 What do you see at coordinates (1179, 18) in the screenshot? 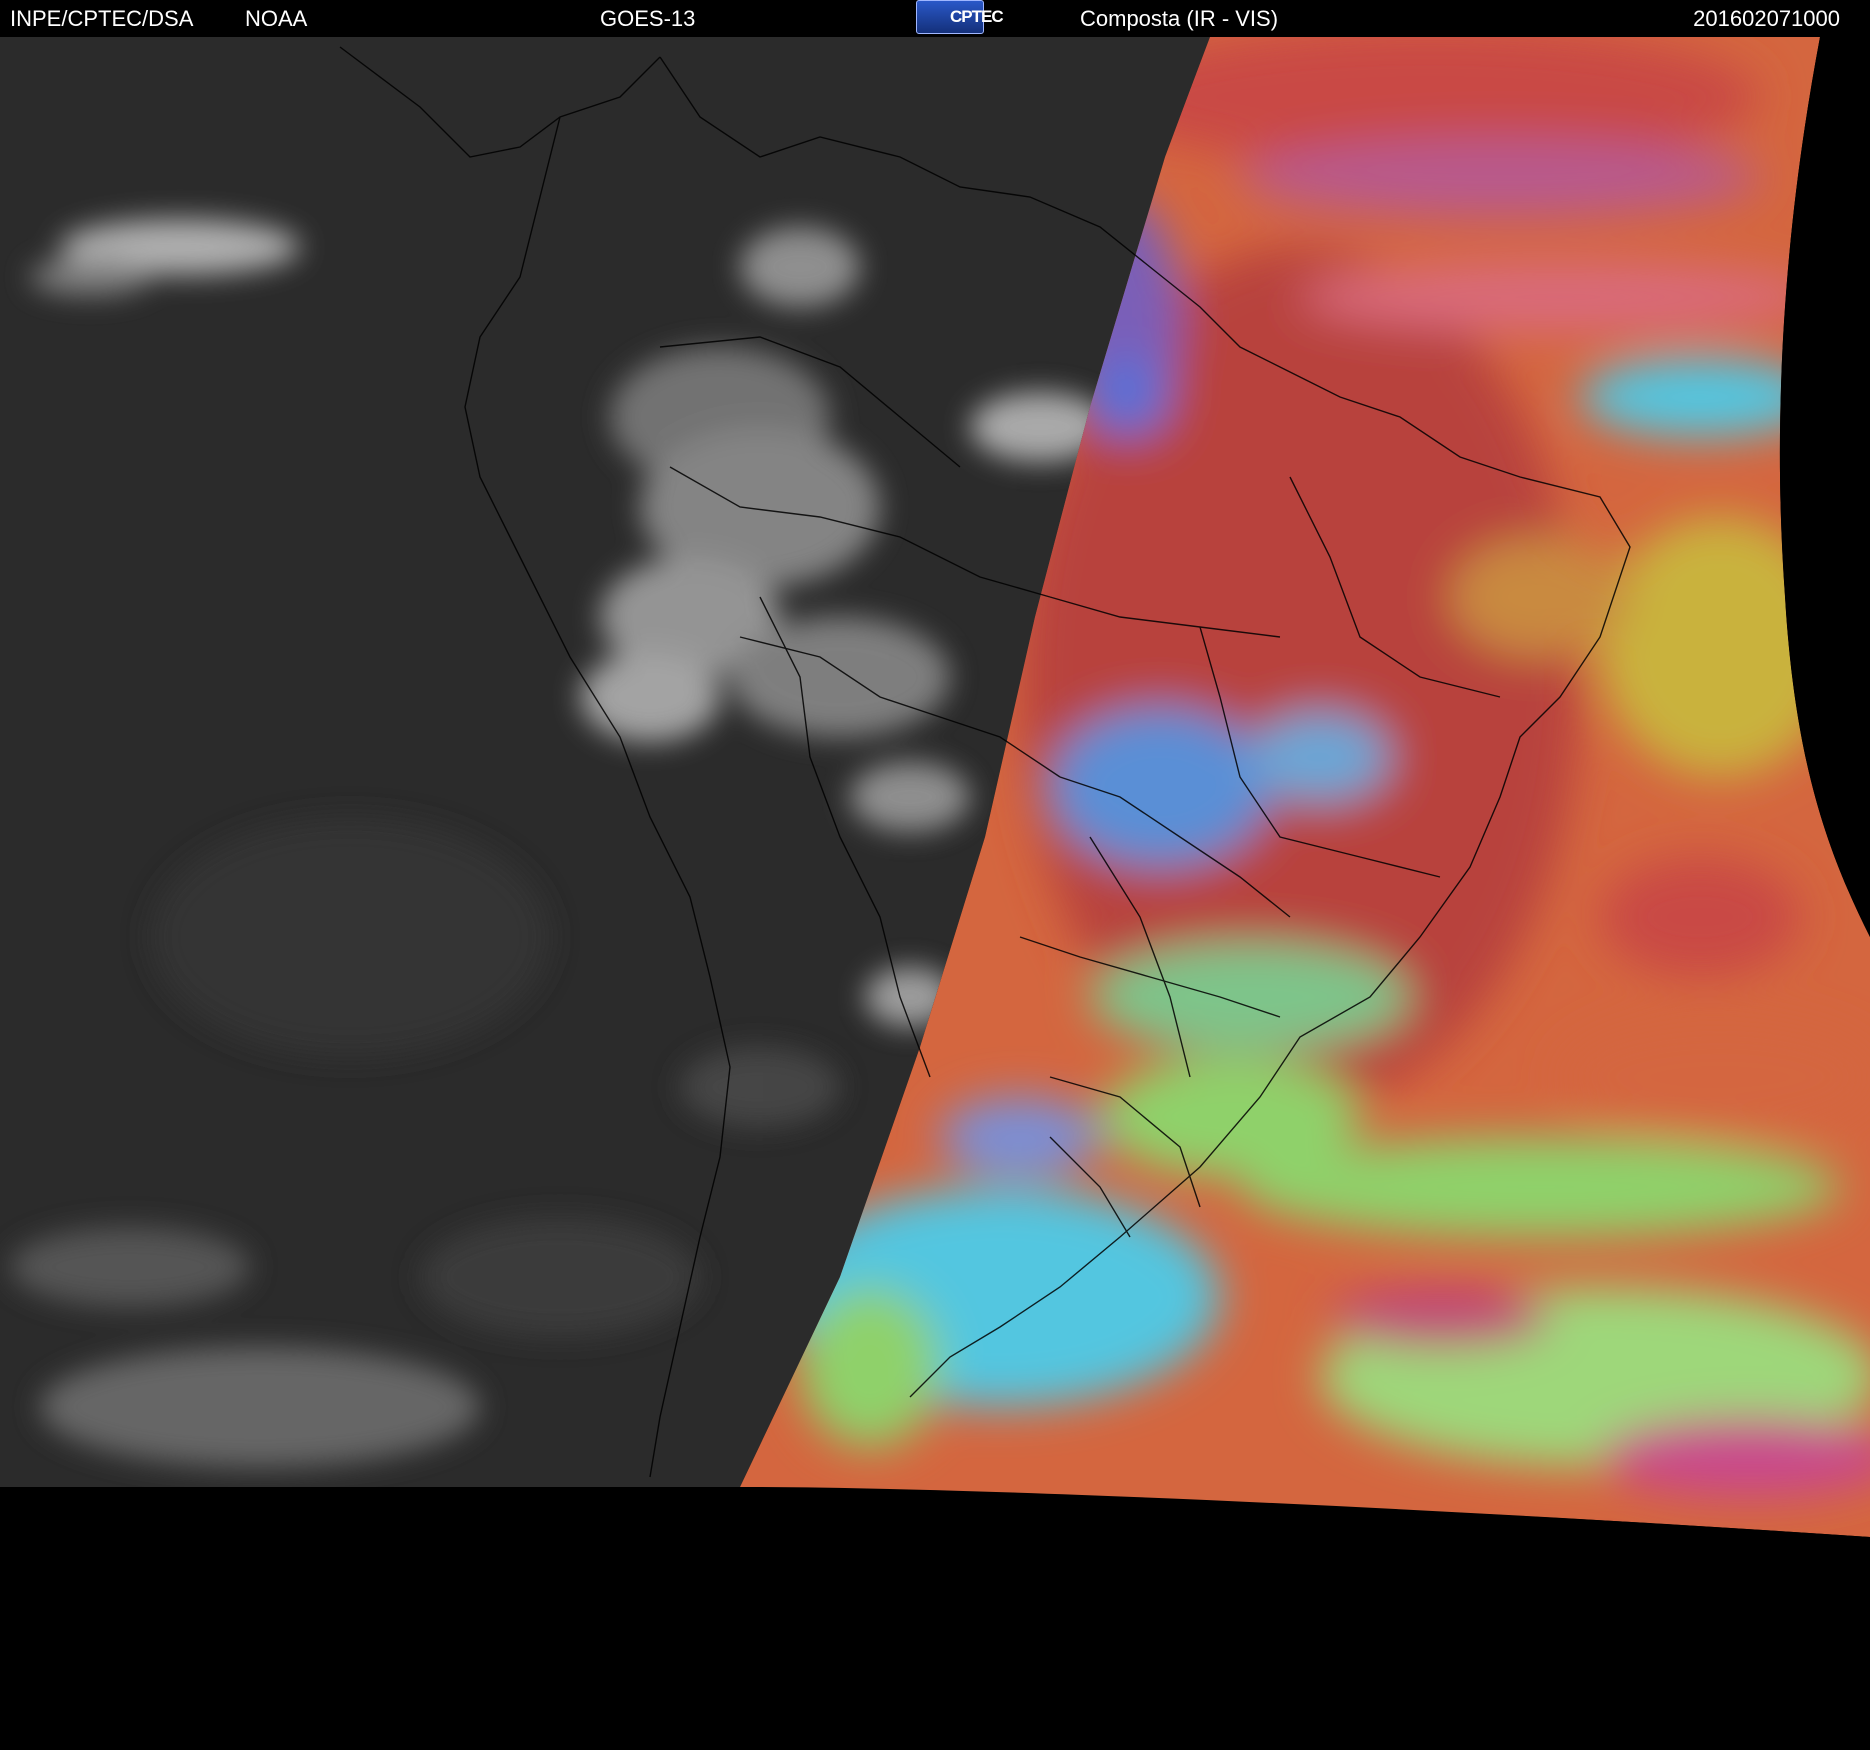
I see `product-label: Composta (IR - VIS)` at bounding box center [1179, 18].